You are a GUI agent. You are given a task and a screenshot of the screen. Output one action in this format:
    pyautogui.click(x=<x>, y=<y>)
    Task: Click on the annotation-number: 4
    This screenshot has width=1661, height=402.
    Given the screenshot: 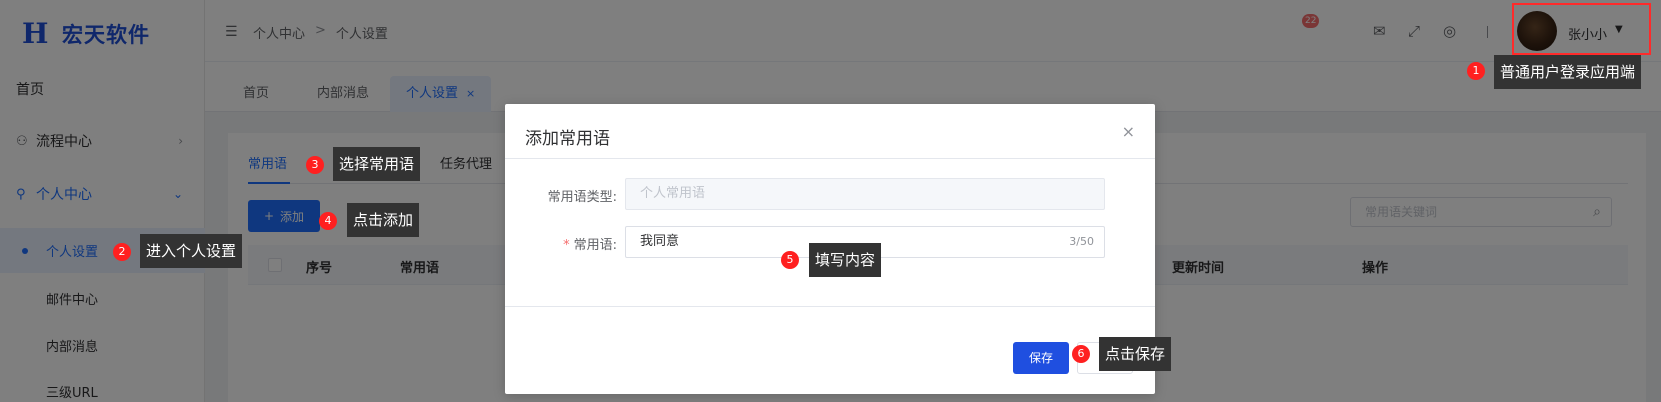 What is the action you would take?
    pyautogui.click(x=328, y=221)
    